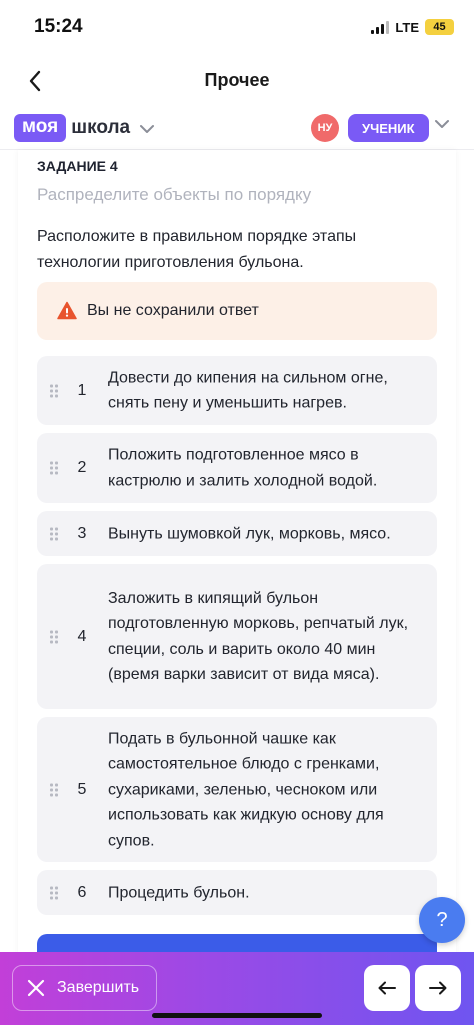  Describe the element at coordinates (237, 1015) in the screenshot. I see `home-indicator` at that location.